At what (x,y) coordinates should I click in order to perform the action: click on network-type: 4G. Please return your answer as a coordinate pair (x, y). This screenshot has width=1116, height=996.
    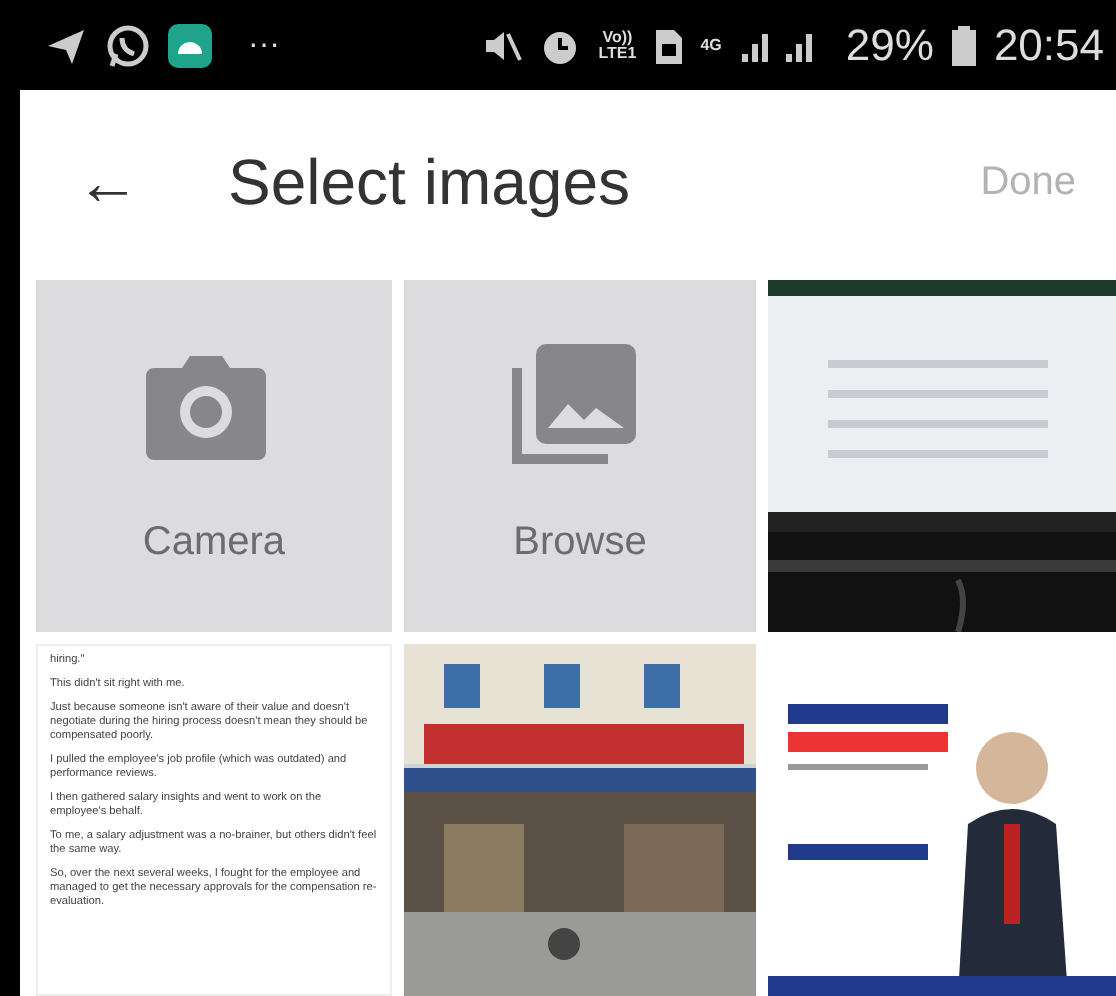
    Looking at the image, I should click on (711, 45).